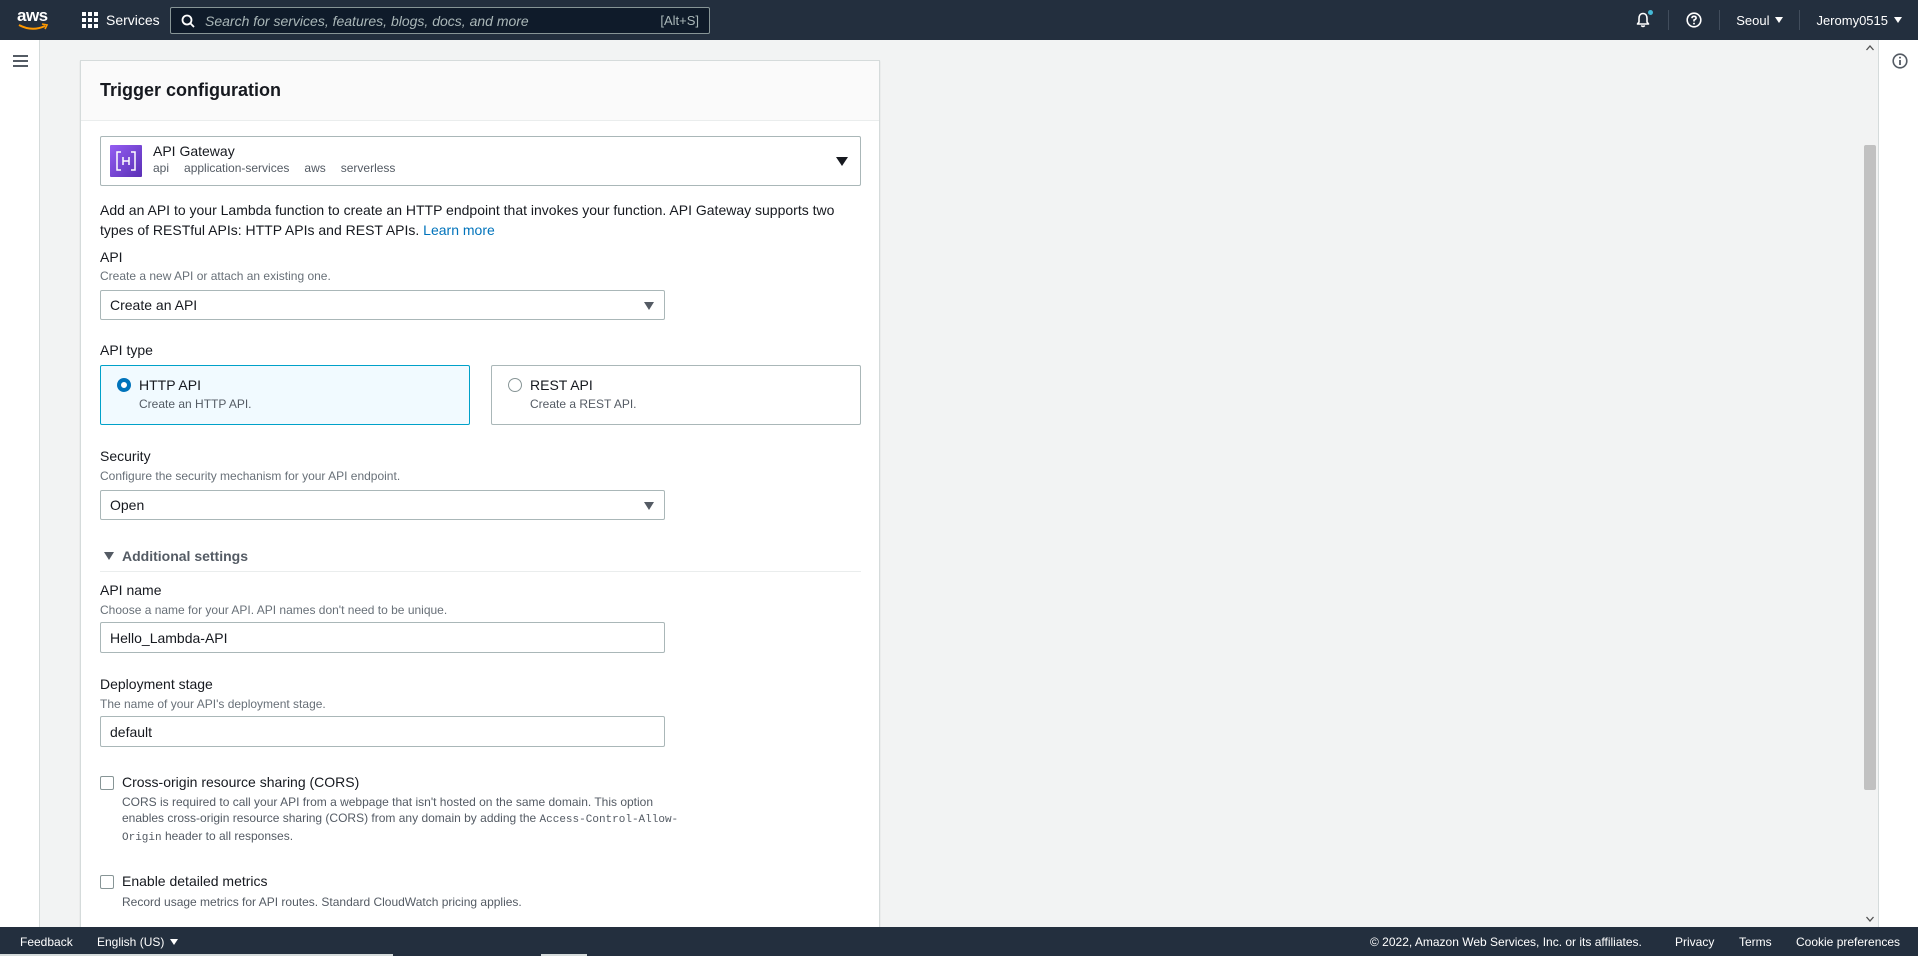 Image resolution: width=1918 pixels, height=956 pixels. I want to click on help-button, so click(1694, 20).